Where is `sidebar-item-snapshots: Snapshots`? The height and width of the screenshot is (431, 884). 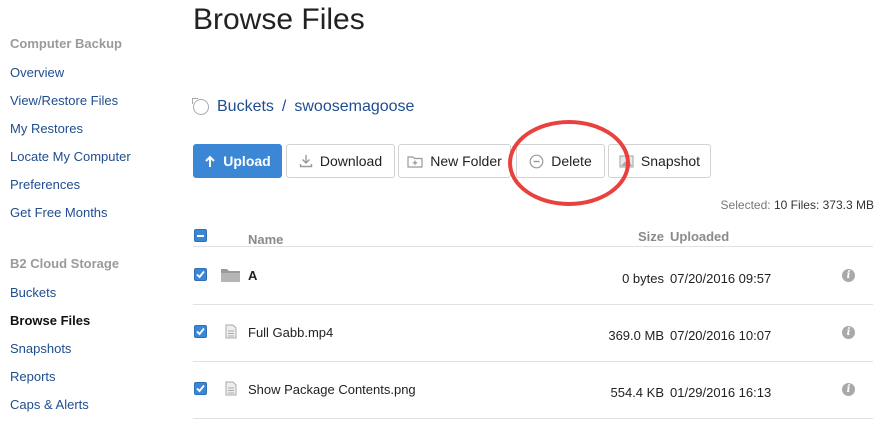
sidebar-item-snapshots: Snapshots is located at coordinates (40, 348).